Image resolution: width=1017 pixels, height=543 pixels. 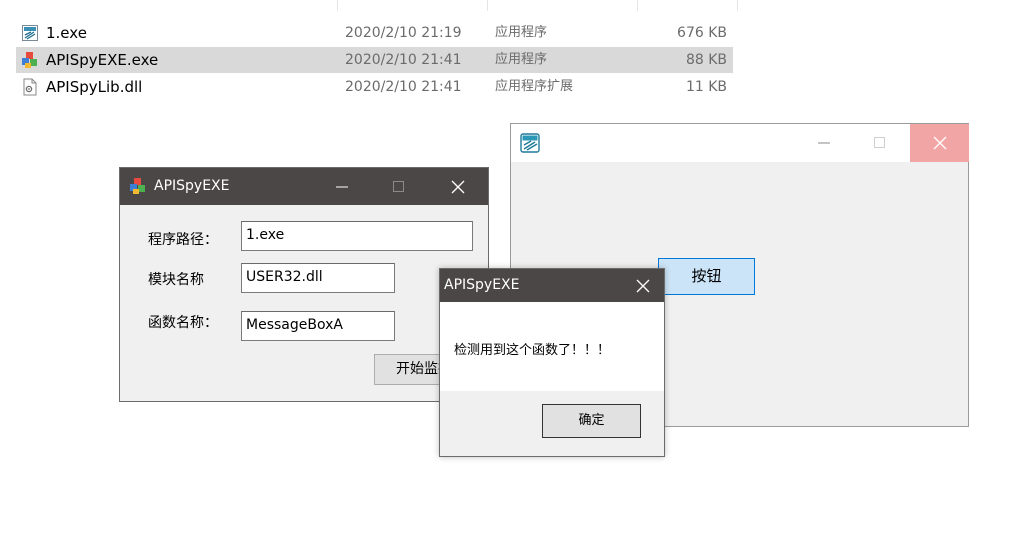 I want to click on path-label: 程序路径：, so click(x=183, y=240).